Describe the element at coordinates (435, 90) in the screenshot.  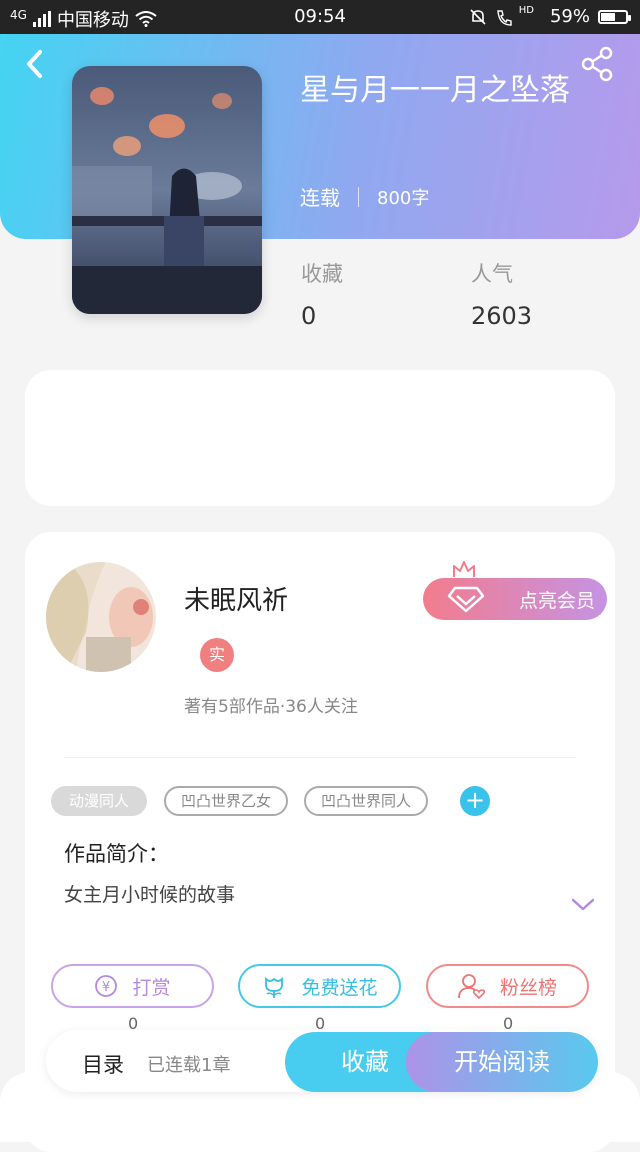
I see `book-title: 星与月一一月之坠落` at that location.